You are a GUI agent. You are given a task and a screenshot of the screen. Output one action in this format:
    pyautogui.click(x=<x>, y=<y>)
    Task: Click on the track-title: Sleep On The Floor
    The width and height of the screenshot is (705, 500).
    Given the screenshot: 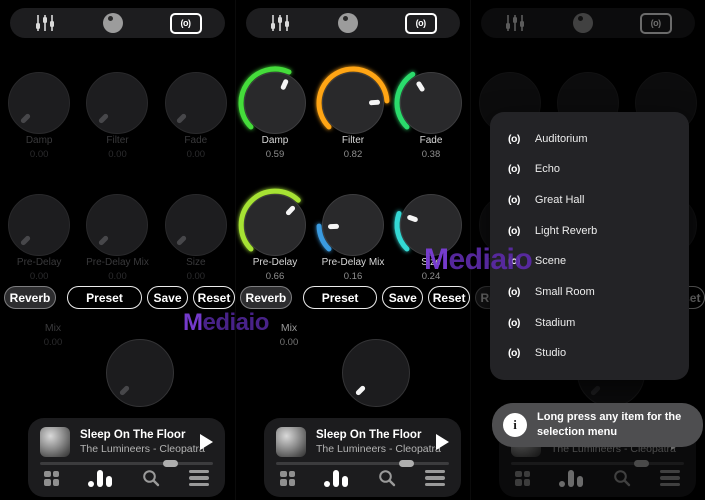 What is the action you would take?
    pyautogui.click(x=133, y=435)
    